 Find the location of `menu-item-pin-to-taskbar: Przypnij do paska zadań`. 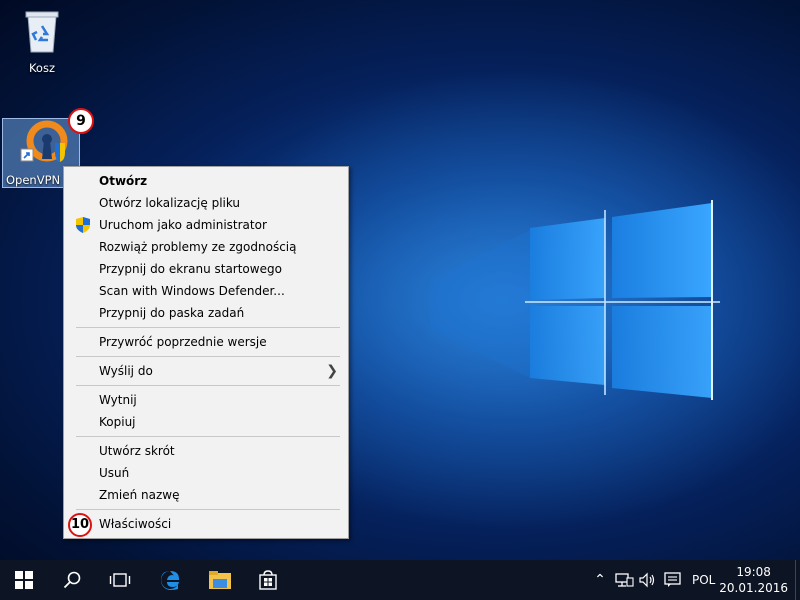

menu-item-pin-to-taskbar: Przypnij do paska zadań is located at coordinates (206, 313).